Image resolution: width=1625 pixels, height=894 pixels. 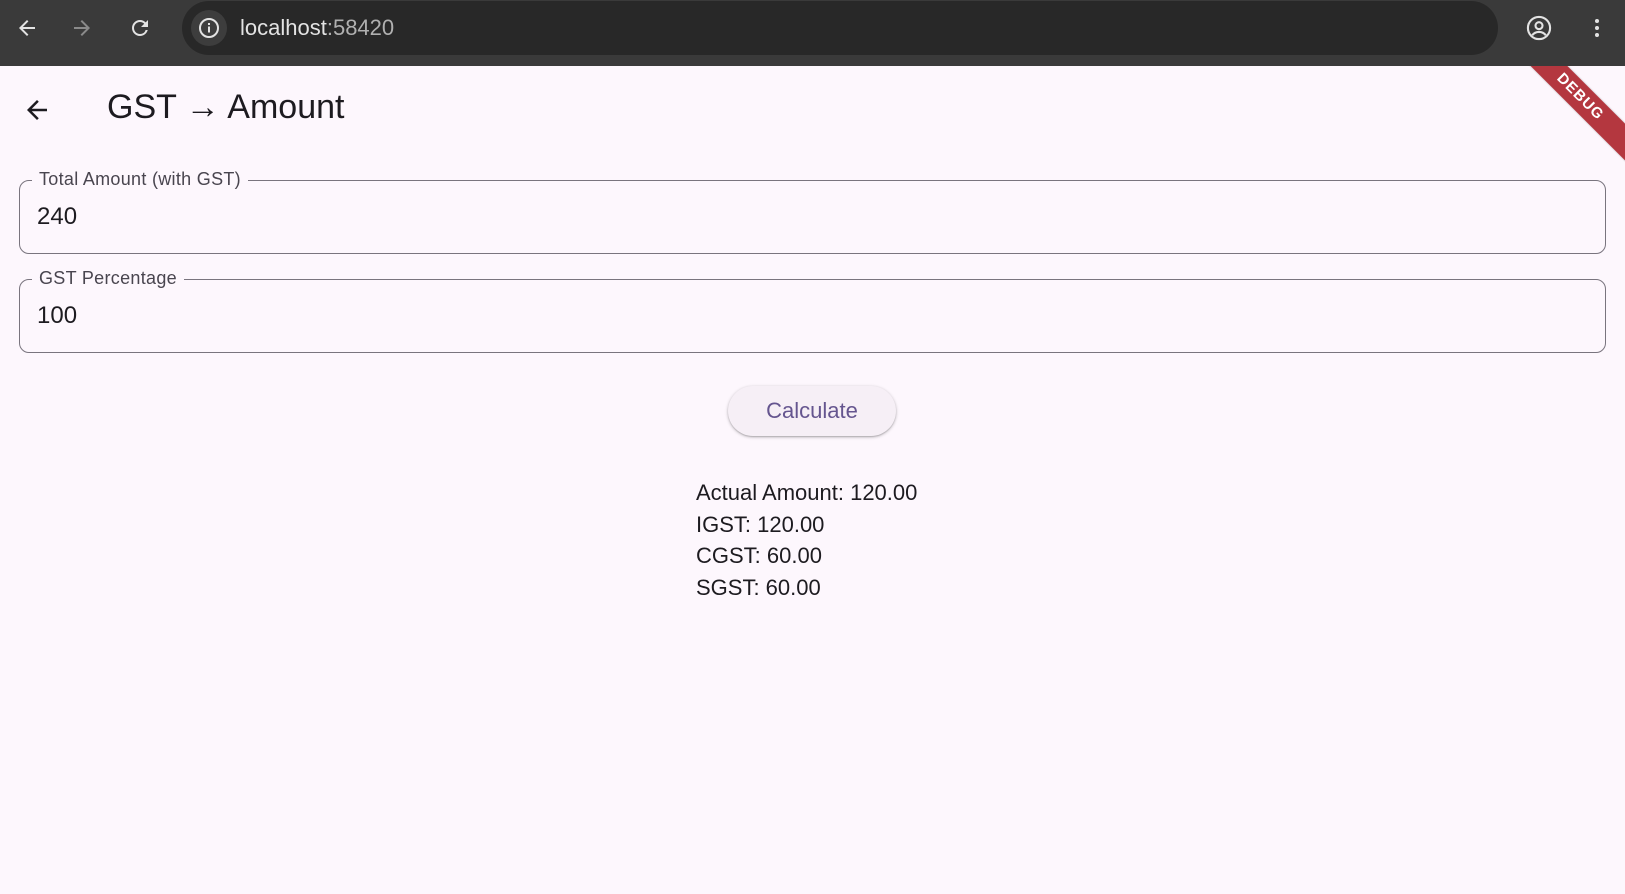 I want to click on actual-amount-result: Actual Amount: 120.00, so click(x=807, y=492).